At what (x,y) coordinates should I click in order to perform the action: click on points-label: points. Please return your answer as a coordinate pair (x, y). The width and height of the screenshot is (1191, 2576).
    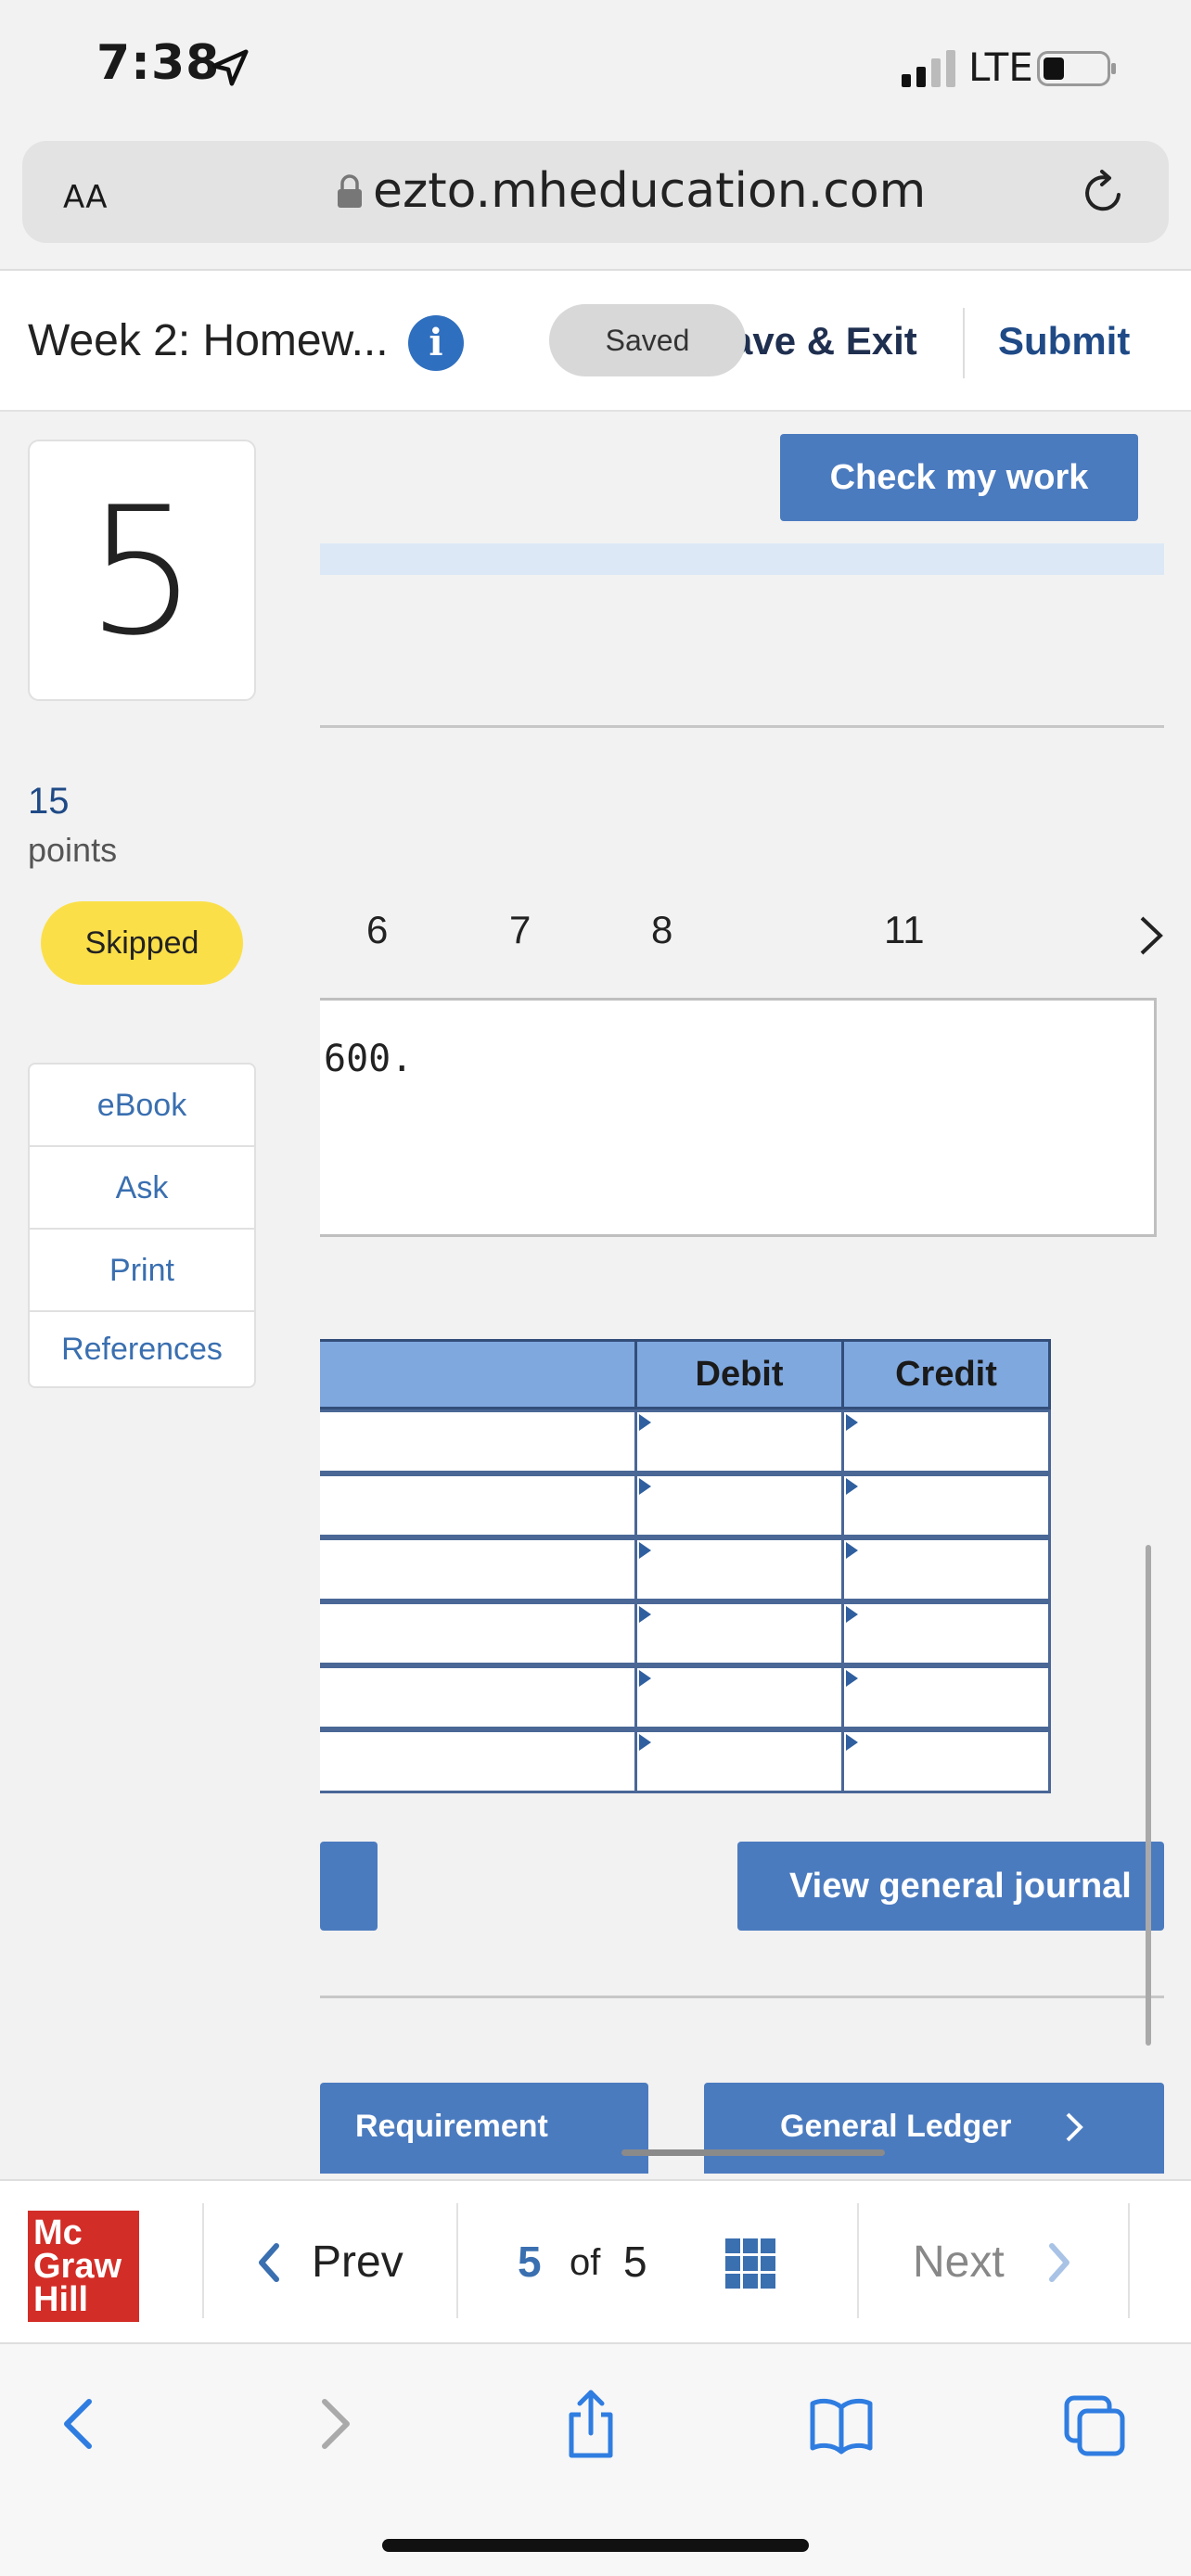
    Looking at the image, I should click on (73, 850).